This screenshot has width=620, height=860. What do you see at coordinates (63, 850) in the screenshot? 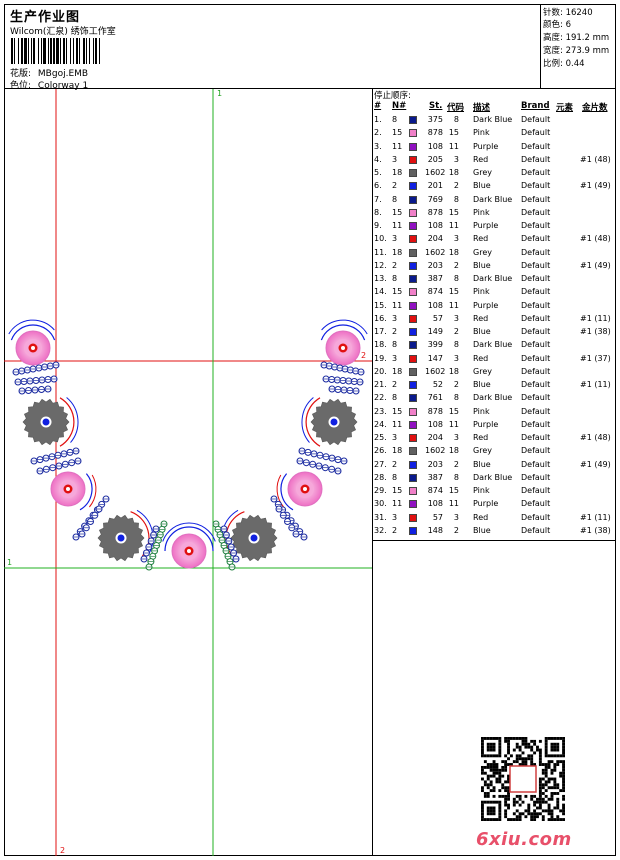
I see `marker-bottom: 2` at bounding box center [63, 850].